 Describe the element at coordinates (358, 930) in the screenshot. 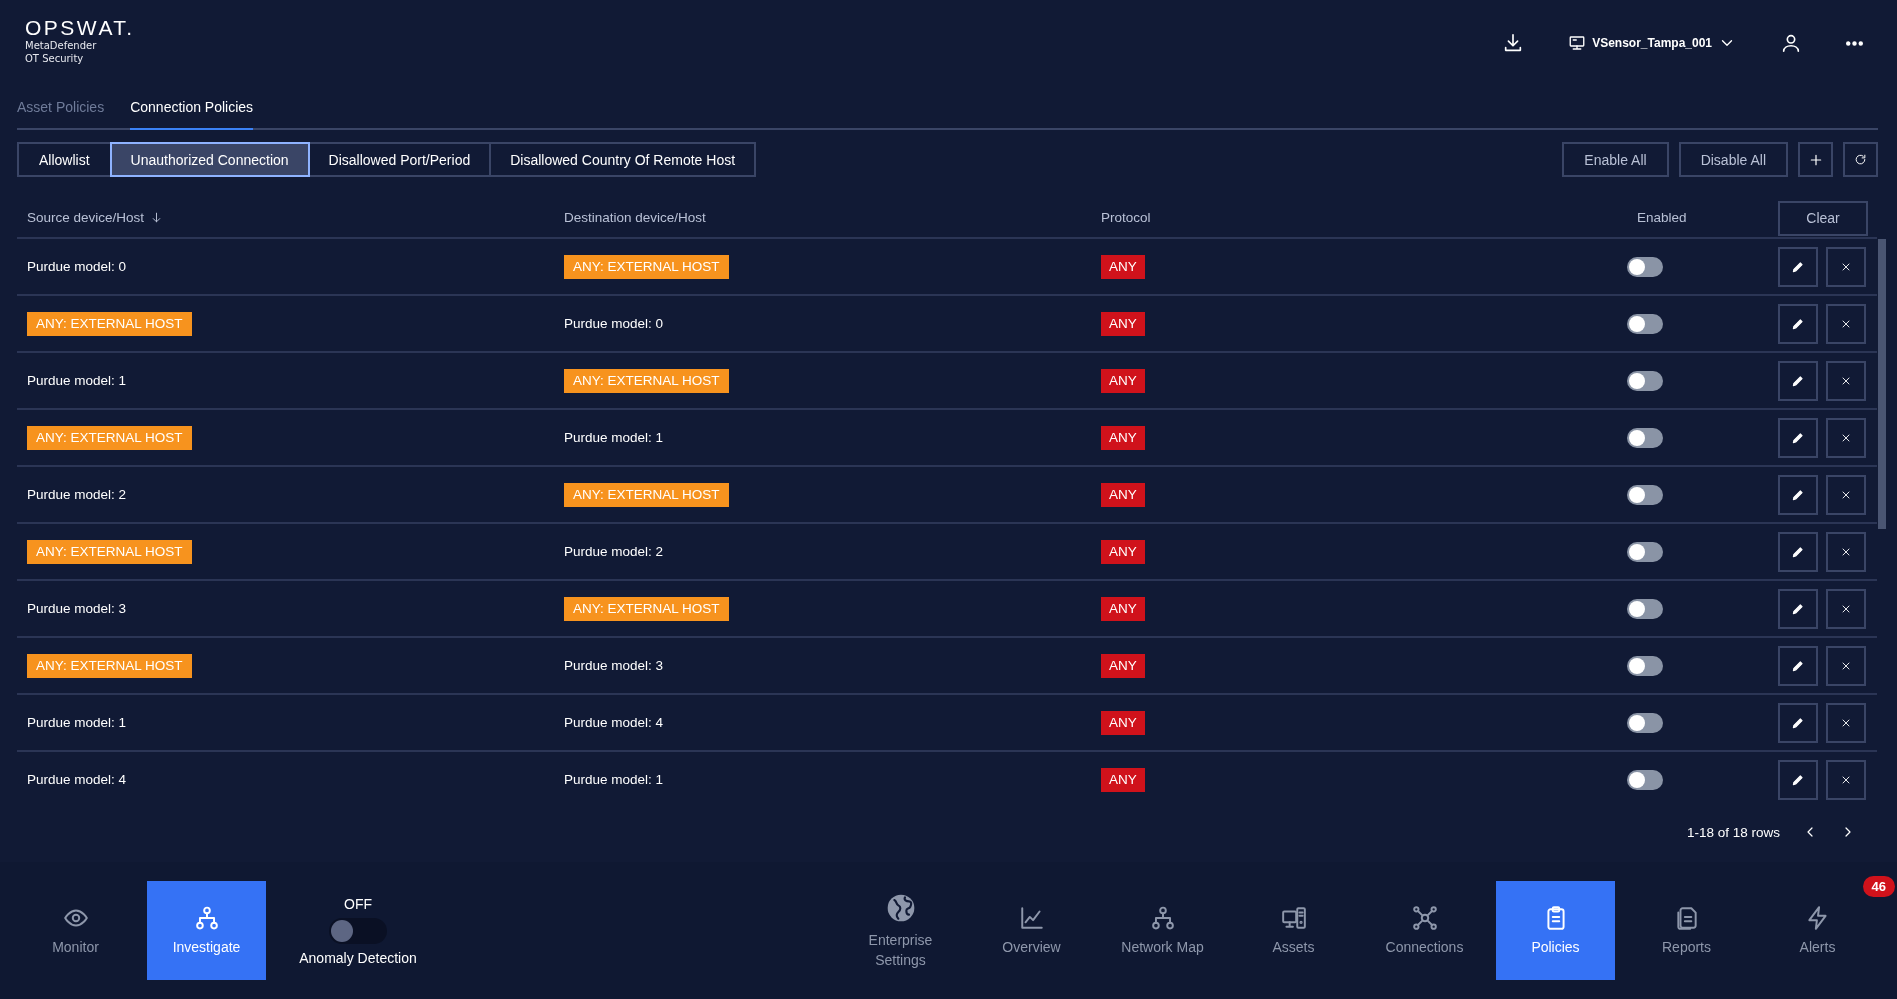

I see `anomaly-detection-toggle` at that location.